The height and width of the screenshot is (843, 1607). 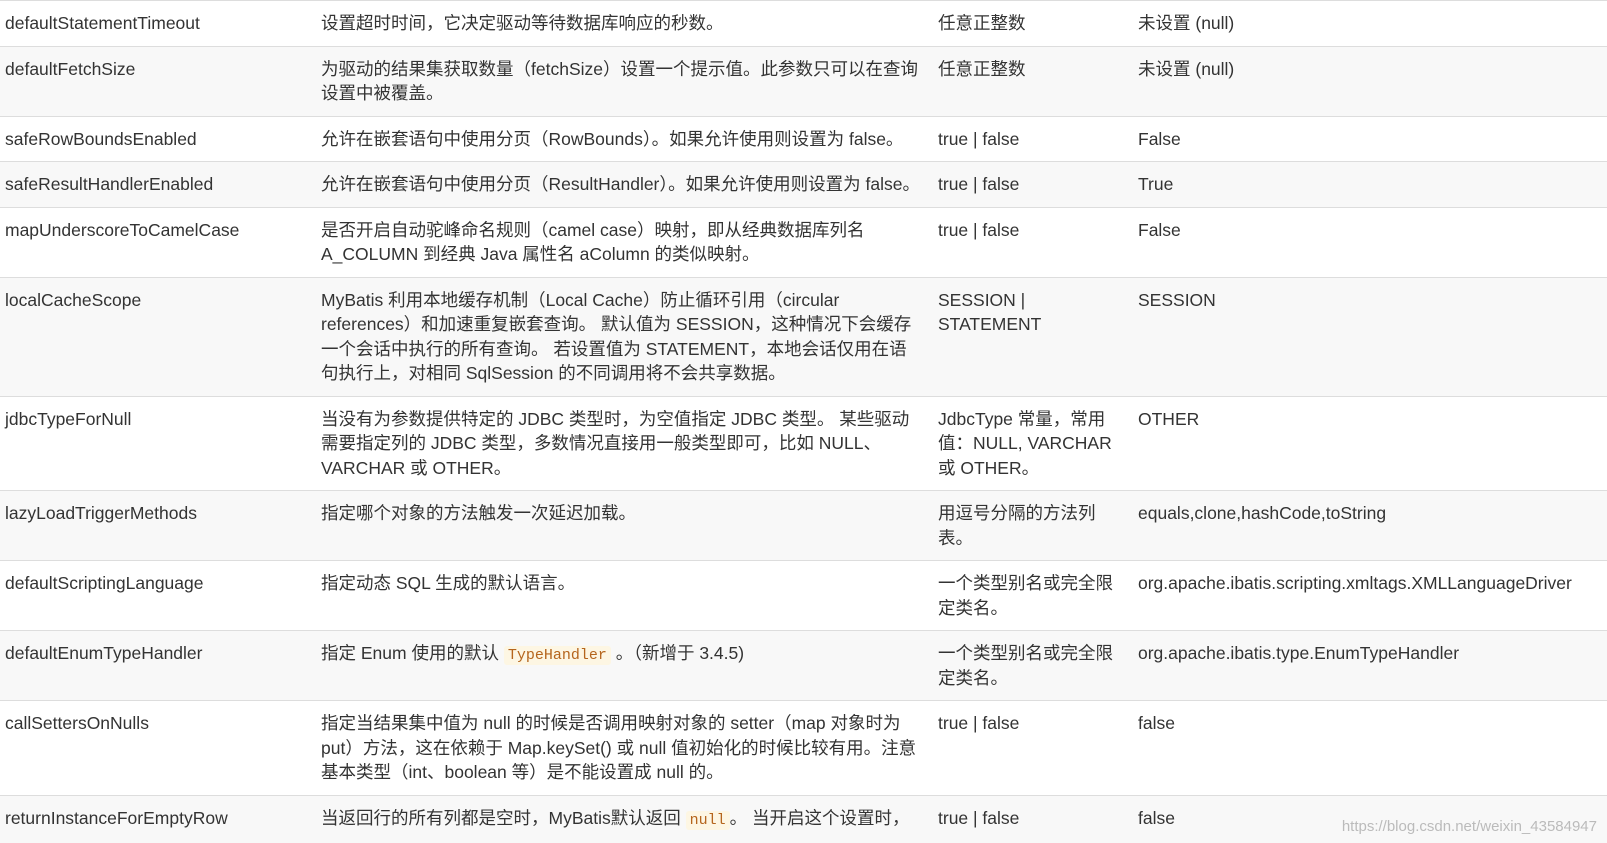 What do you see at coordinates (102, 23) in the screenshot?
I see `setting-name: defaultStatementTimeout` at bounding box center [102, 23].